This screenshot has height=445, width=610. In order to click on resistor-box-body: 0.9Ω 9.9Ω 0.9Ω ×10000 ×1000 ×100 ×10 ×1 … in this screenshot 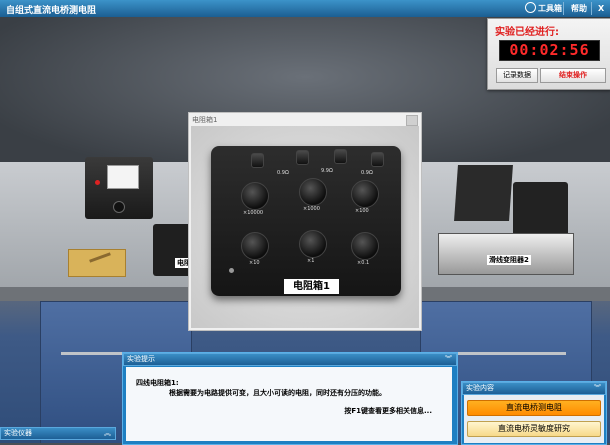, I will do `click(306, 221)`.